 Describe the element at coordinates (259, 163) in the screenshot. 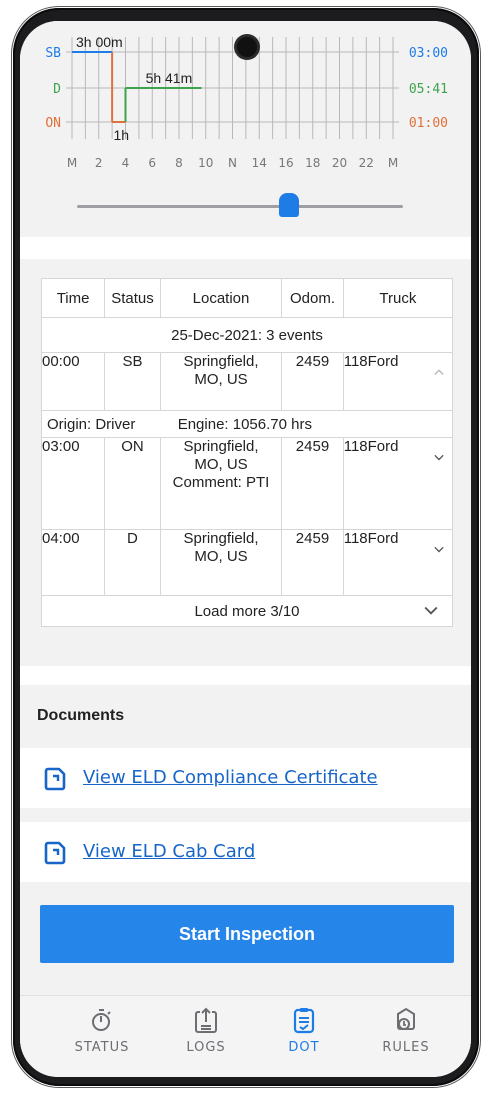

I see `hour-tick-label: 14` at that location.